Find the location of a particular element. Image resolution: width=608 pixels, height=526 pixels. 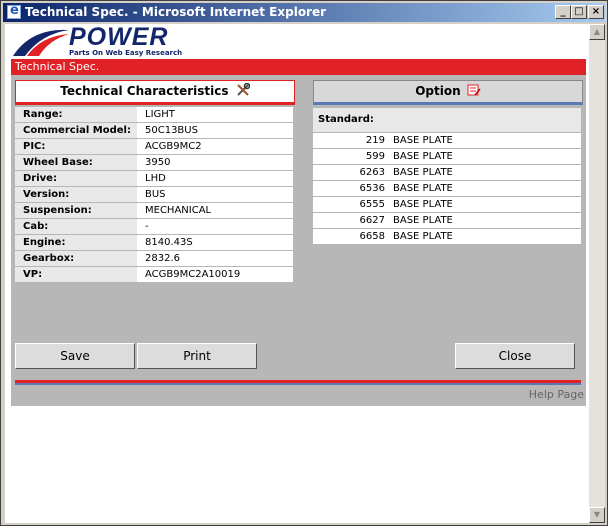

logo-tagline: Parts On Web Easy Research is located at coordinates (126, 53).